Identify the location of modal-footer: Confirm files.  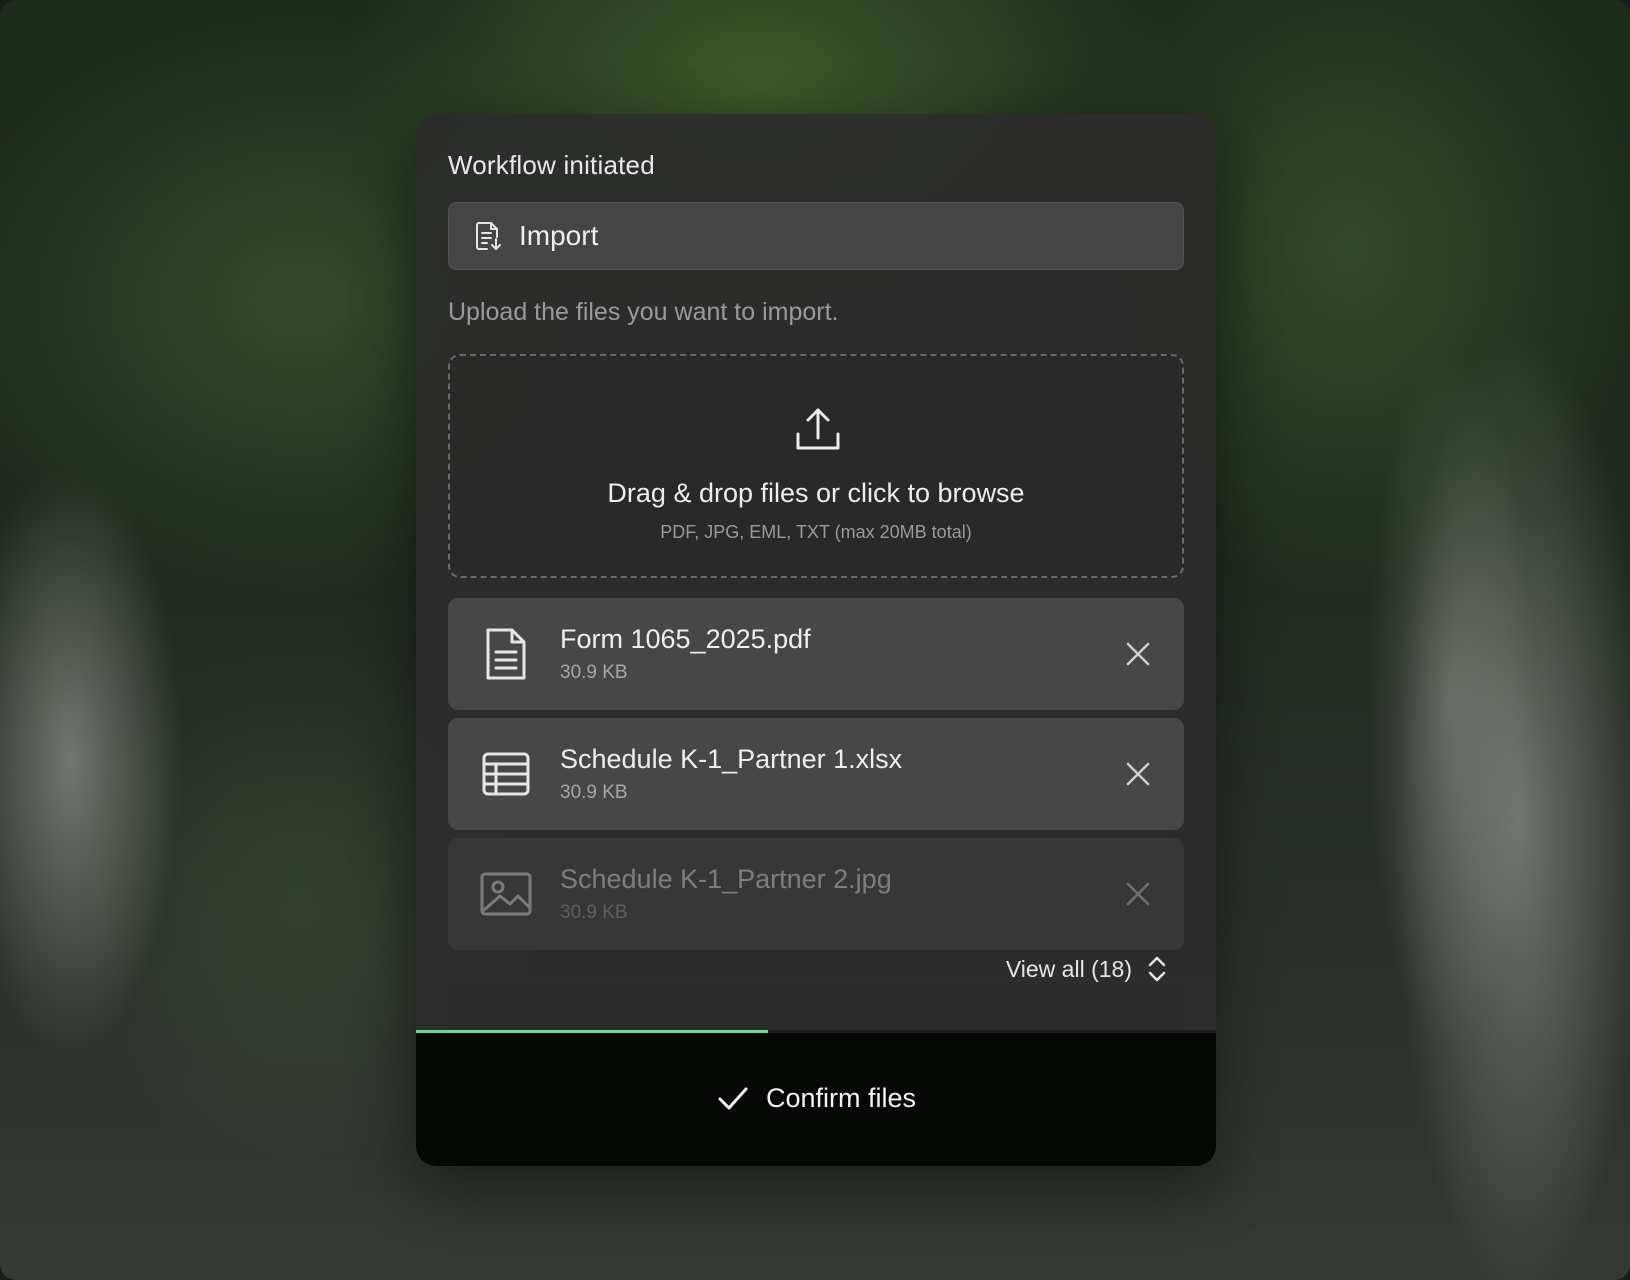
(816, 1098).